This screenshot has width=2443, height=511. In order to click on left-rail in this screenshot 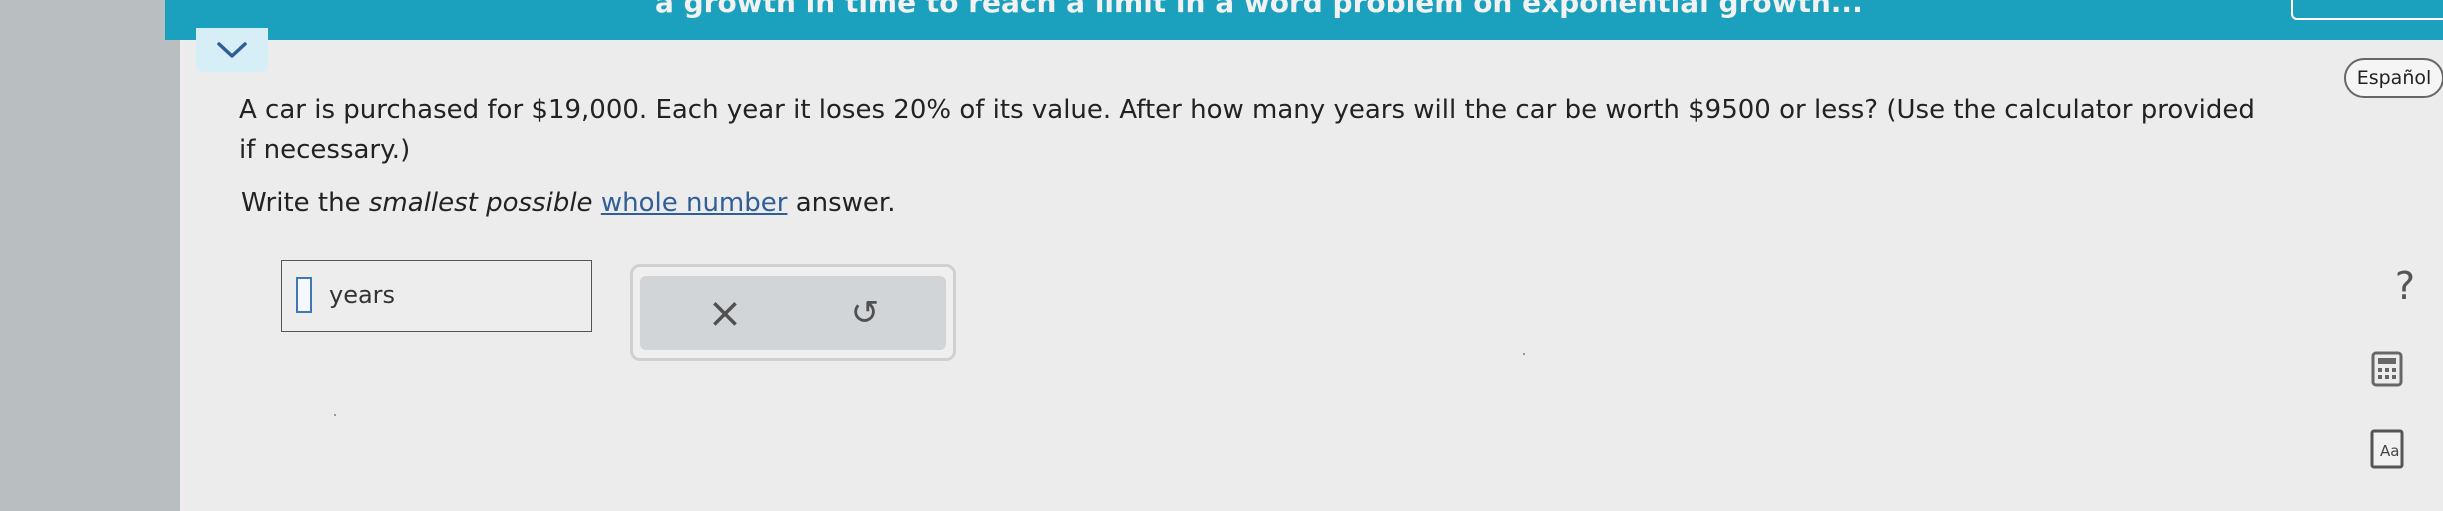, I will do `click(90, 255)`.